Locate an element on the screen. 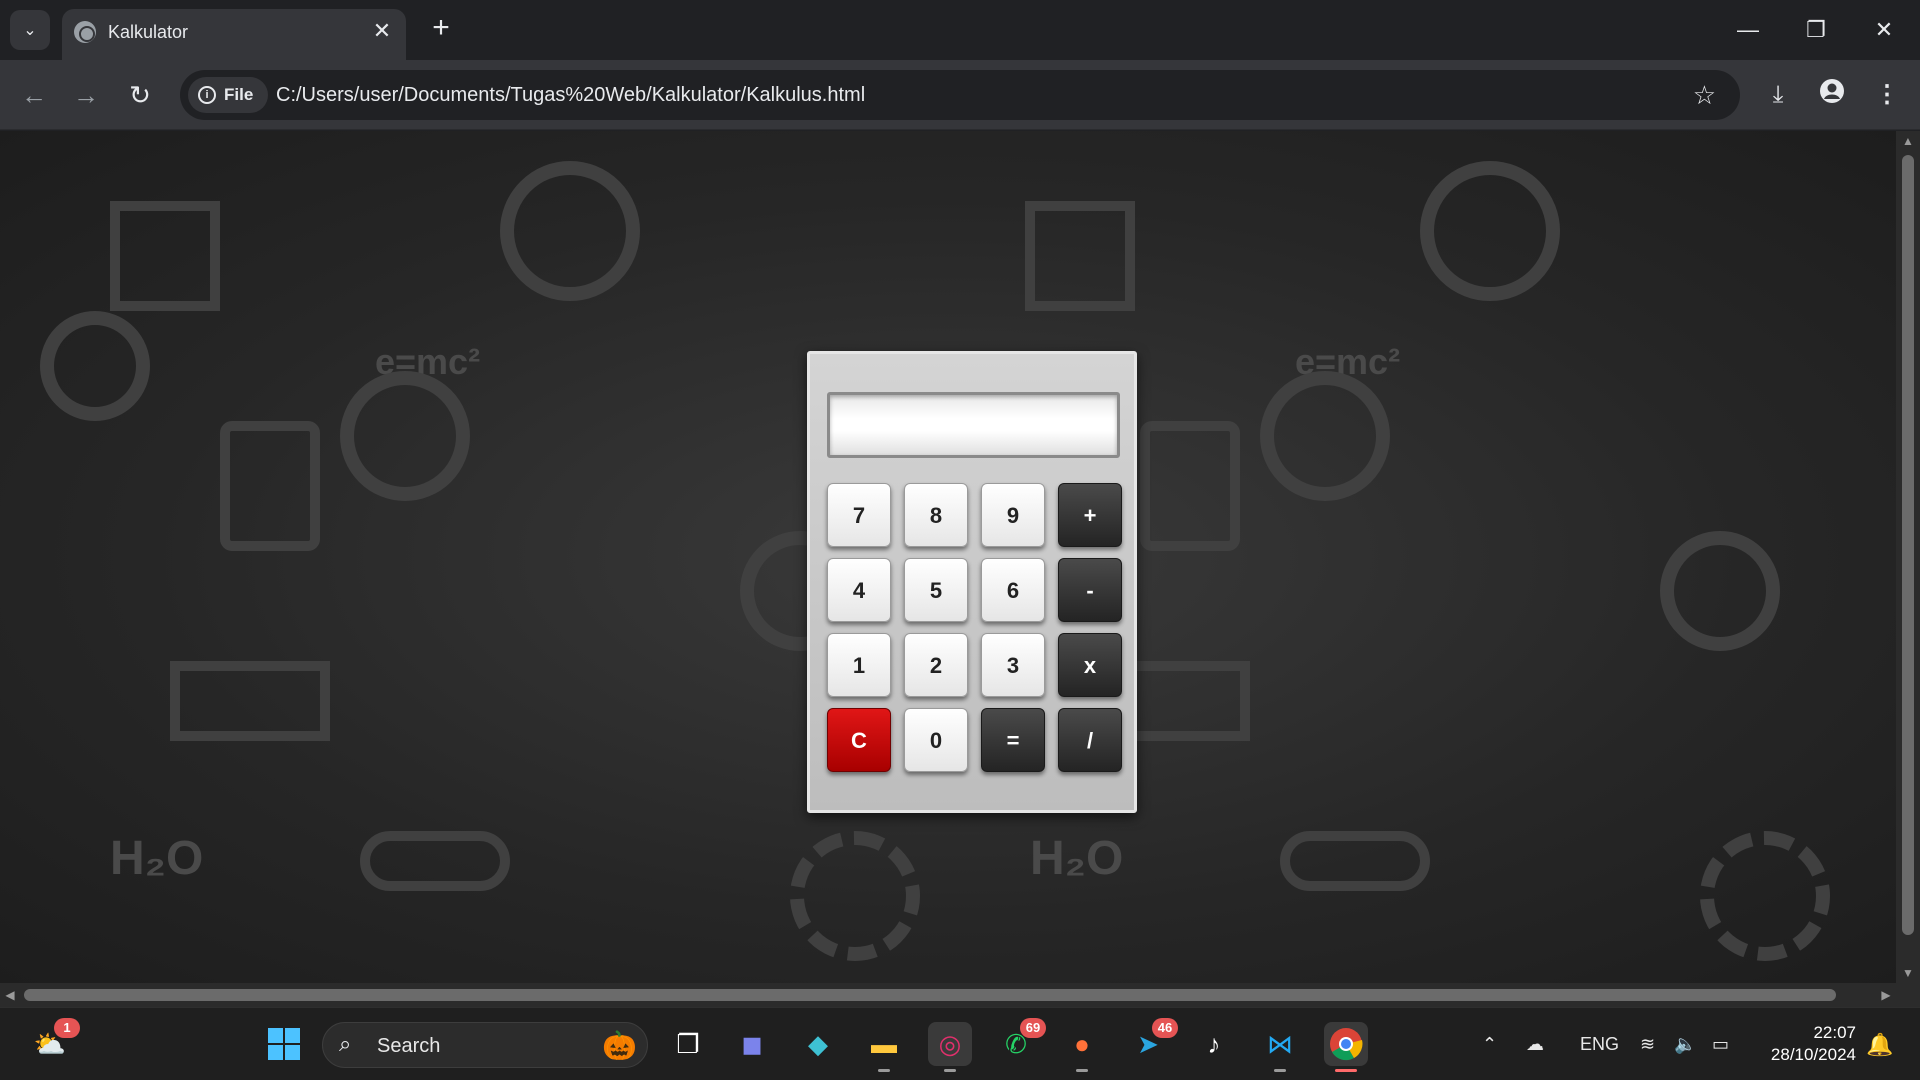  calc-key-button: C is located at coordinates (859, 740).